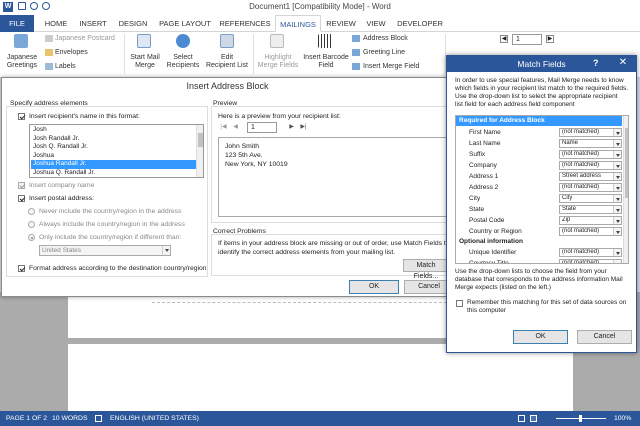 The height and width of the screenshot is (426, 640). I want to click on language-status: ENGLISH (UNITED STATES), so click(154, 418).